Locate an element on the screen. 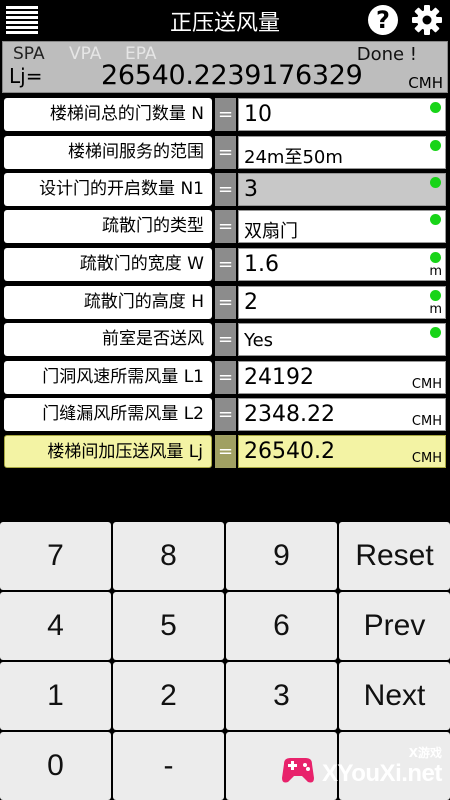 This screenshot has height=800, width=450. value-text: 24m至50m is located at coordinates (293, 157).